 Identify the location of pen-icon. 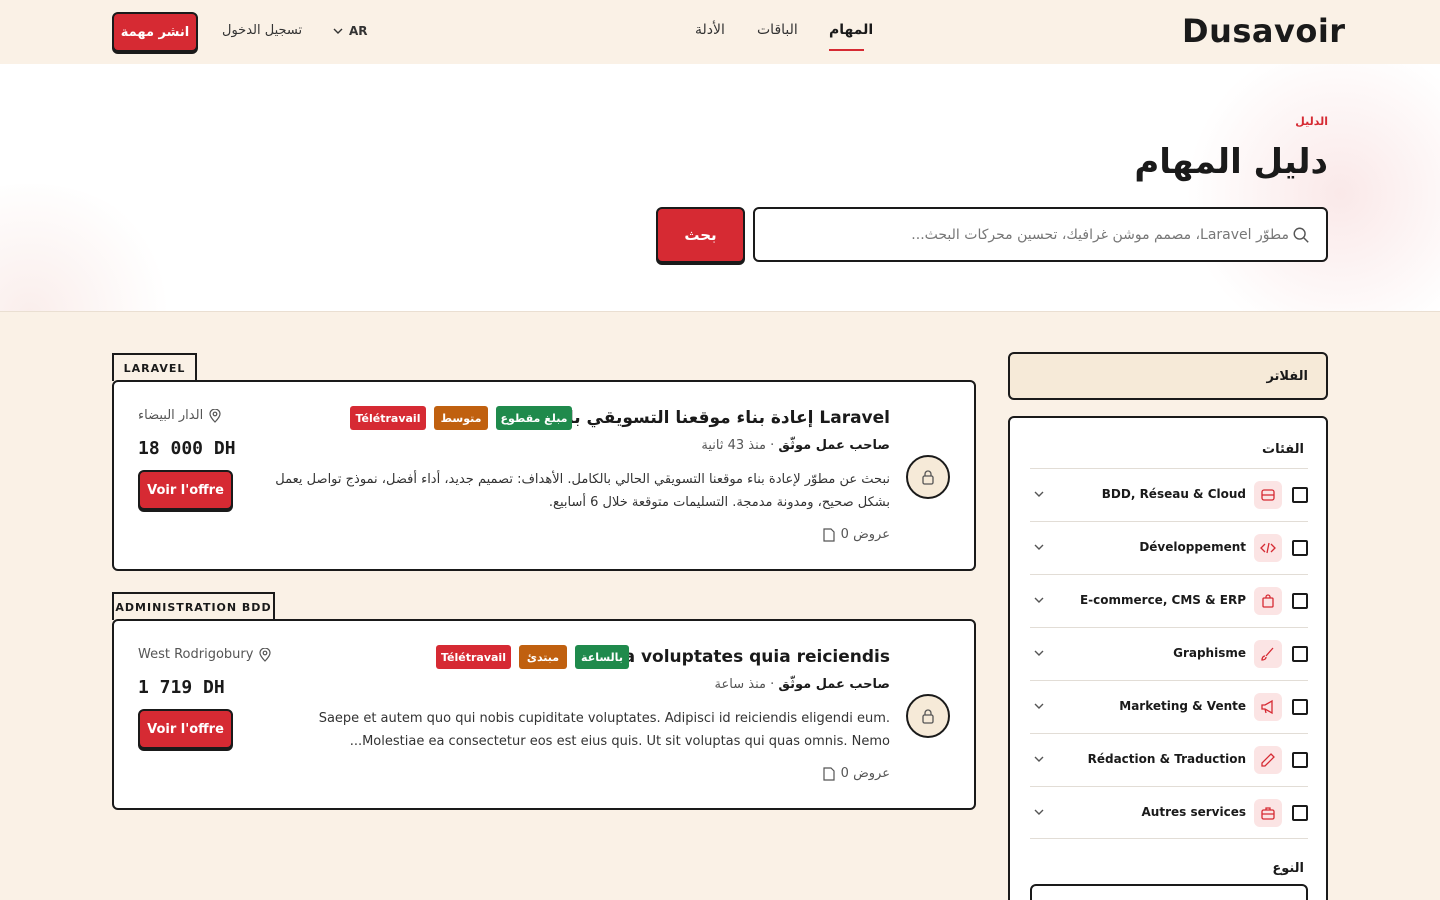
(1268, 760).